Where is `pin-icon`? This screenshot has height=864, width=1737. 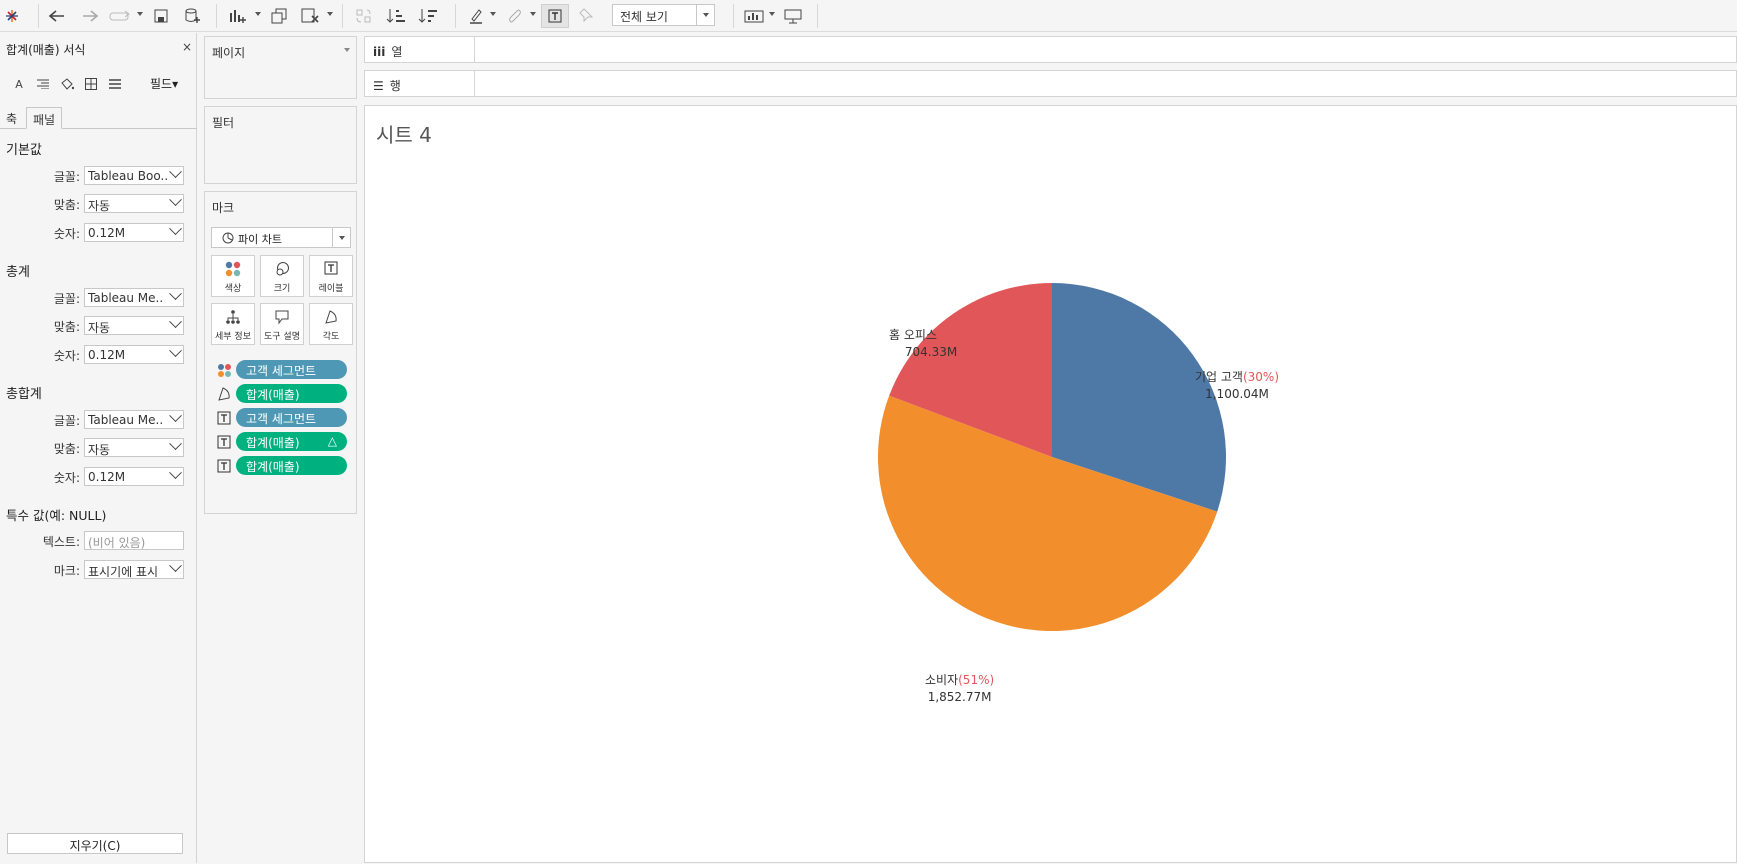 pin-icon is located at coordinates (586, 16).